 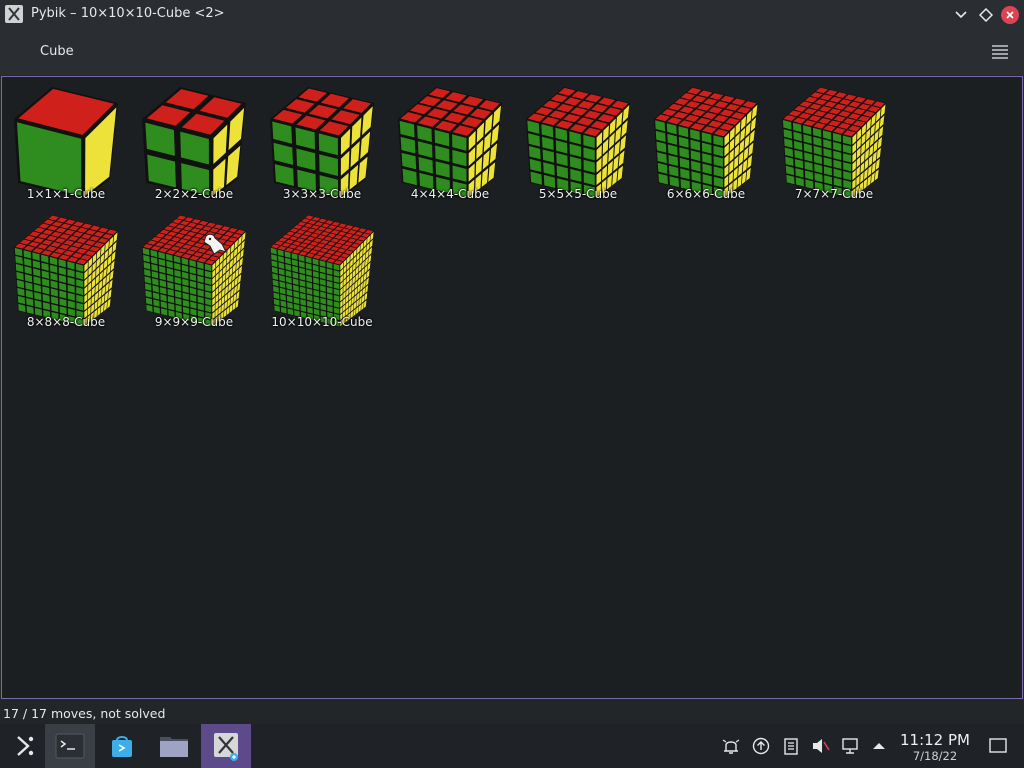 I want to click on cube-label: 7×7×7-Cube, so click(x=834, y=194).